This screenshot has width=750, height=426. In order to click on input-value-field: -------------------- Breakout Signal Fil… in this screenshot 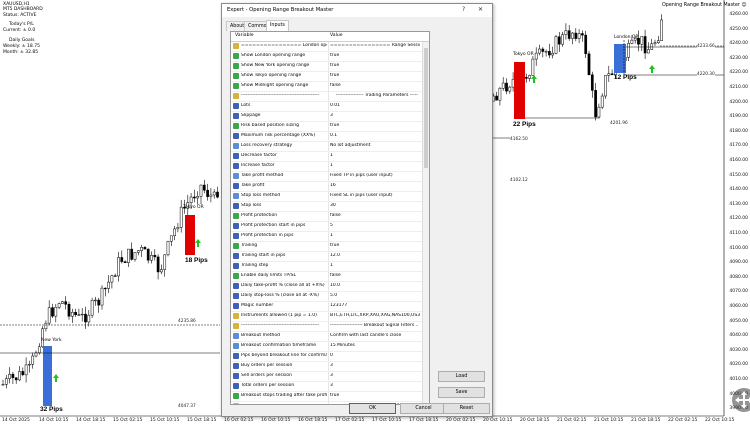, I will do `click(374, 325)`.